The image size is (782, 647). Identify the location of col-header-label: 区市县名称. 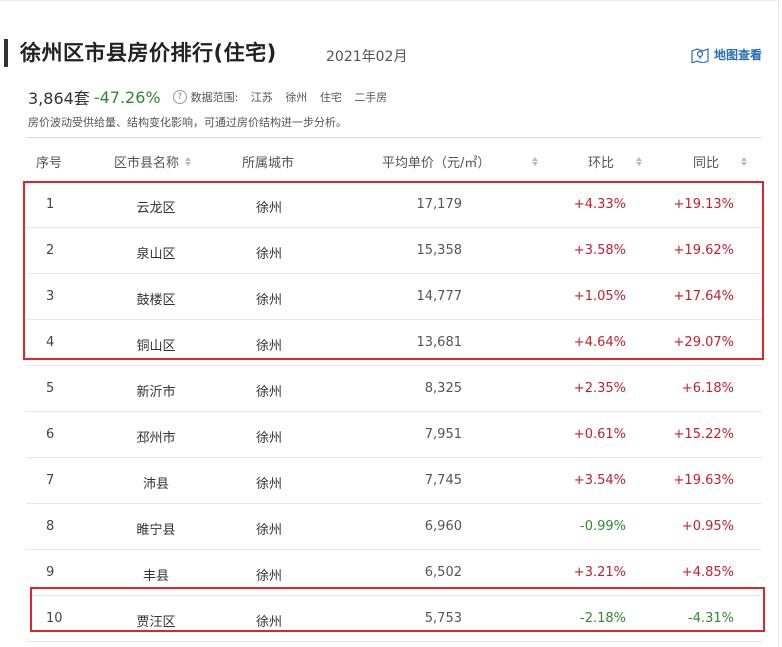
(147, 163).